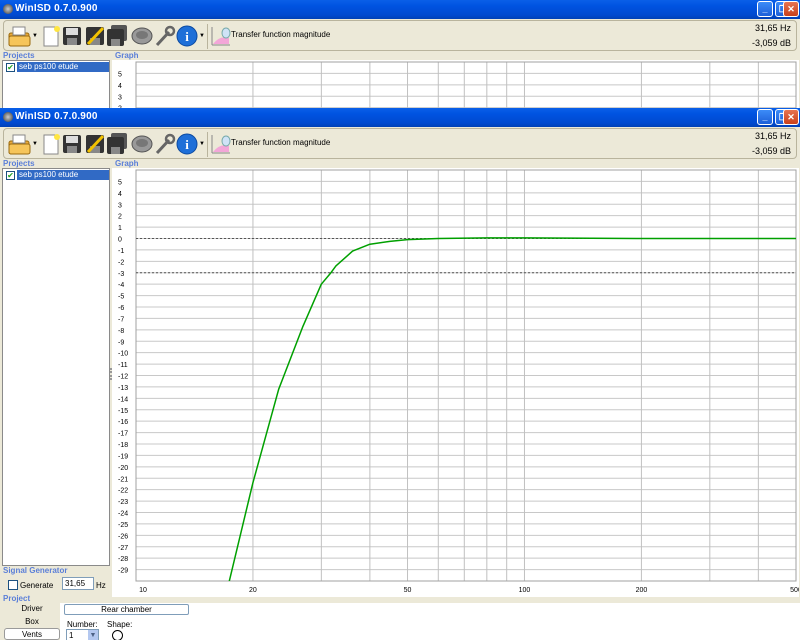 This screenshot has width=800, height=640. What do you see at coordinates (408, 590) in the screenshot?
I see `x-tick-label: 50` at bounding box center [408, 590].